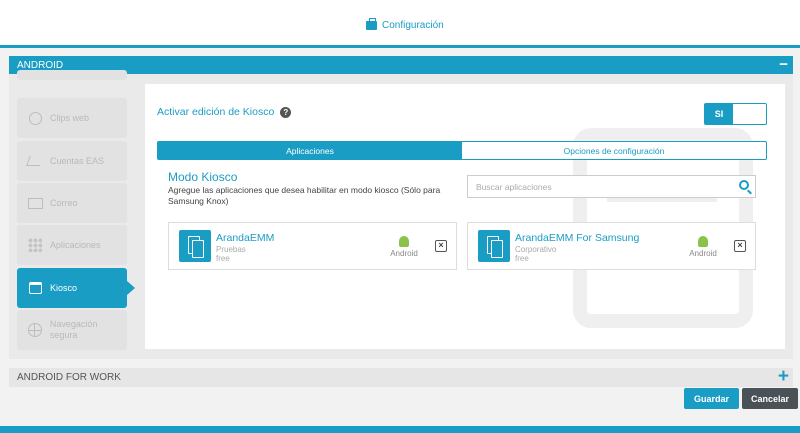 This screenshot has width=800, height=433. Describe the element at coordinates (203, 177) in the screenshot. I see `kiosk-mode-title: Modo Kiosco` at that location.